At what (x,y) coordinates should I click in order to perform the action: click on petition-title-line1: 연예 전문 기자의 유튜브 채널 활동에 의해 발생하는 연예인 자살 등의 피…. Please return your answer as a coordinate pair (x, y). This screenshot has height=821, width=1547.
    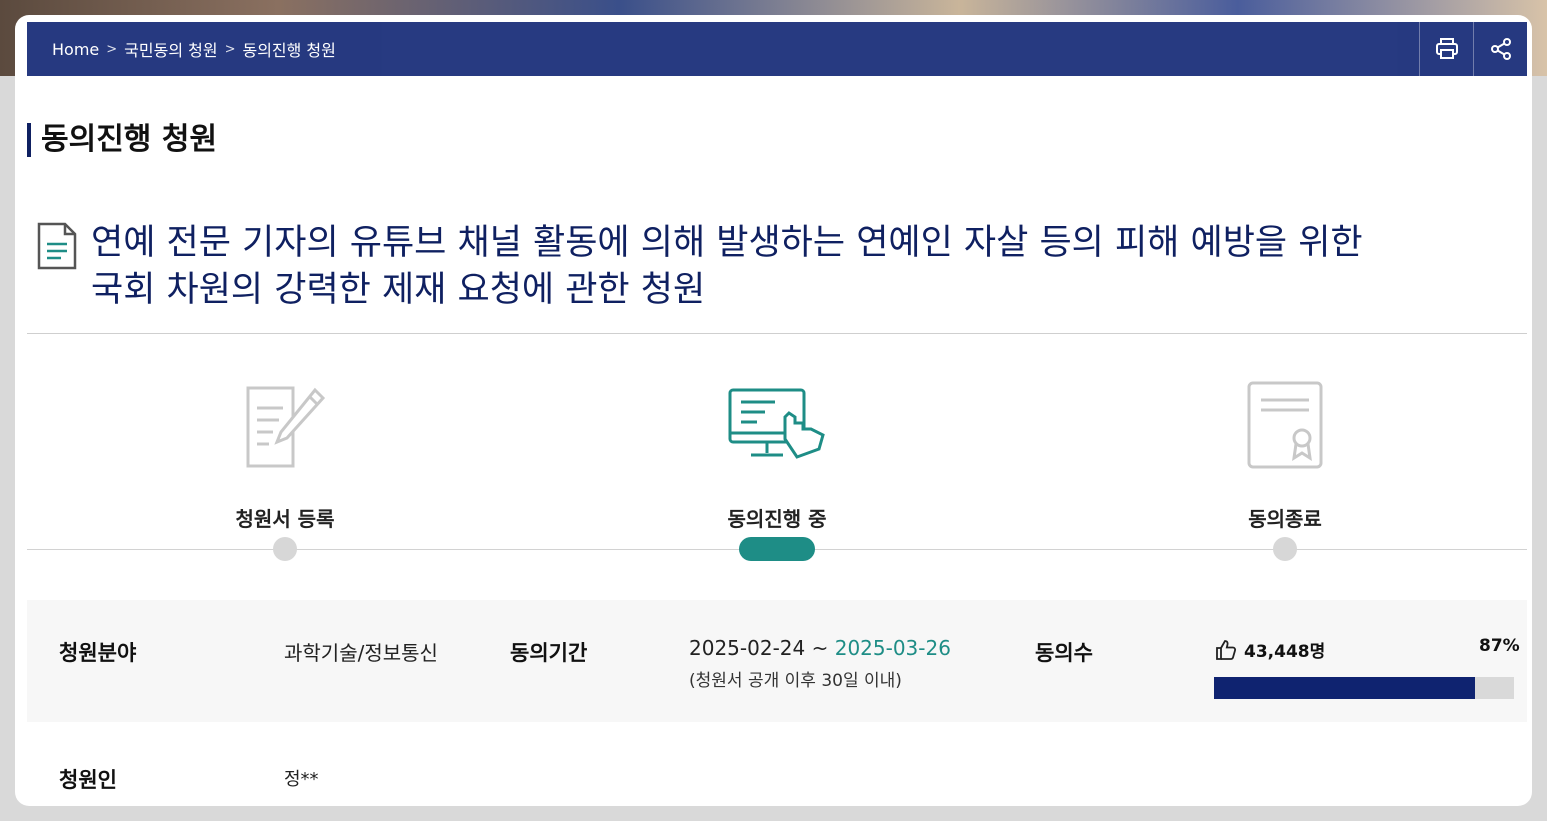
    Looking at the image, I should click on (727, 243).